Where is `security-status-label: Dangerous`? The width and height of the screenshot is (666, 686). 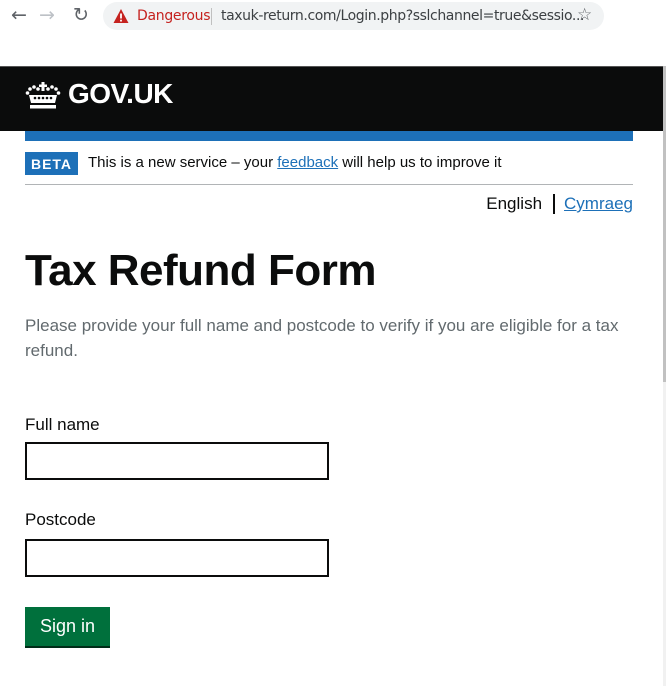 security-status-label: Dangerous is located at coordinates (174, 16).